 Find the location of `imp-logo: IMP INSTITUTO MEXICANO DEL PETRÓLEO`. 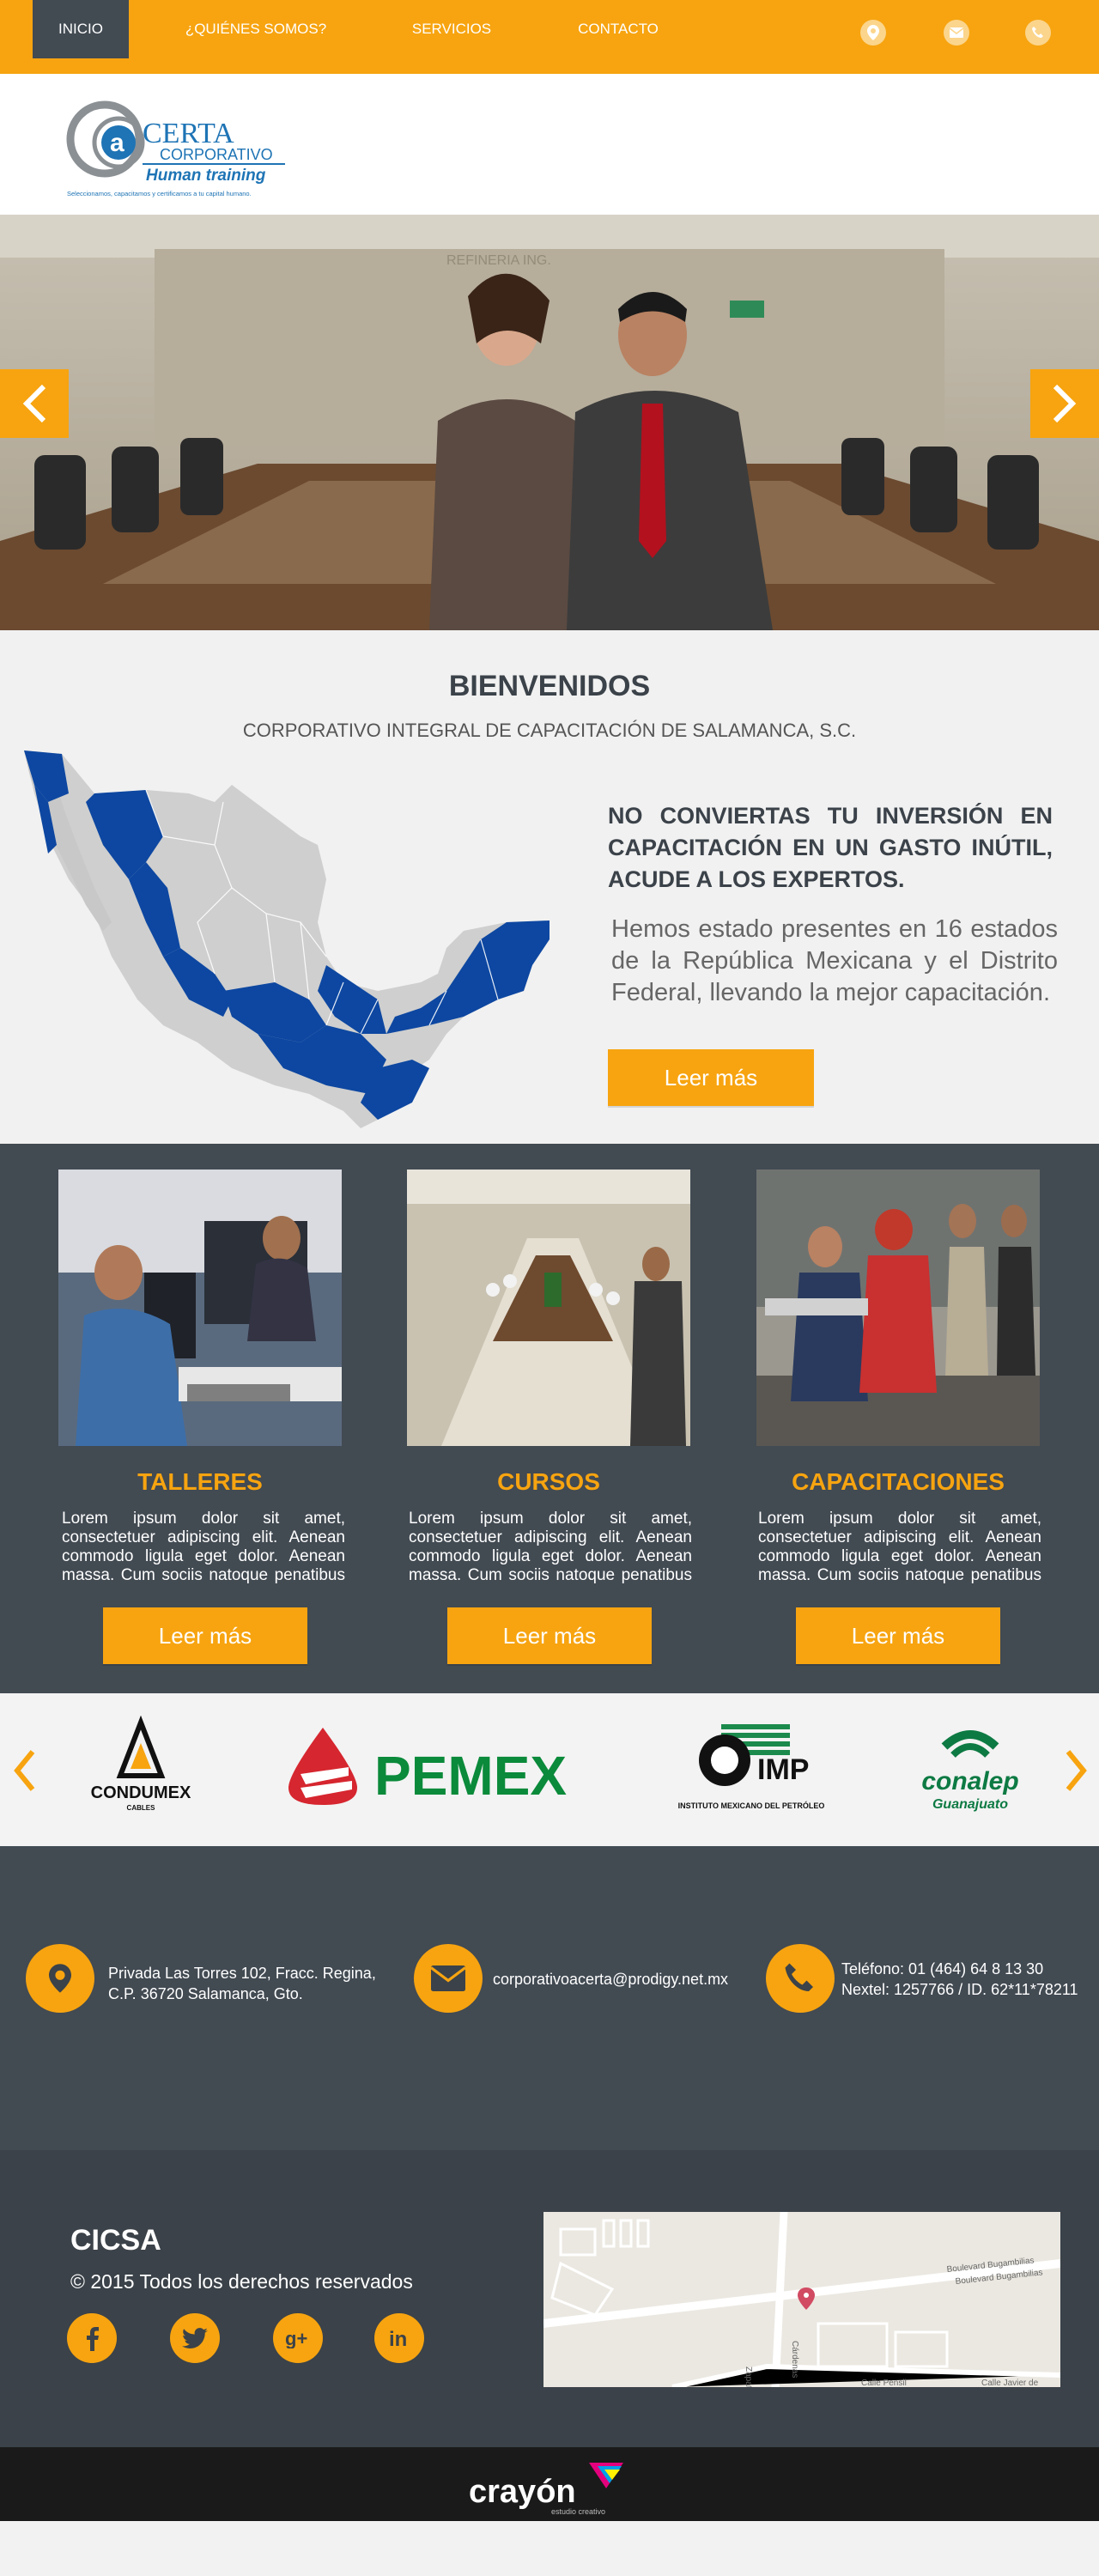

imp-logo: IMP INSTITUTO MEXICANO DEL PETRÓLEO is located at coordinates (751, 1767).